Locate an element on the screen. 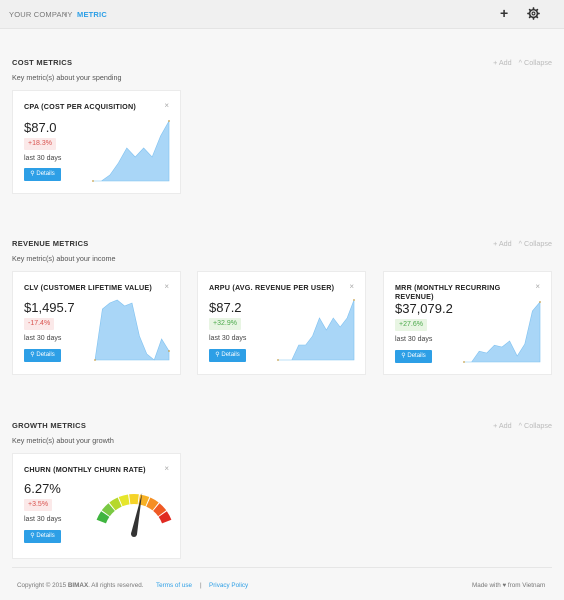  metric-value: $37,079.2 is located at coordinates (424, 308).